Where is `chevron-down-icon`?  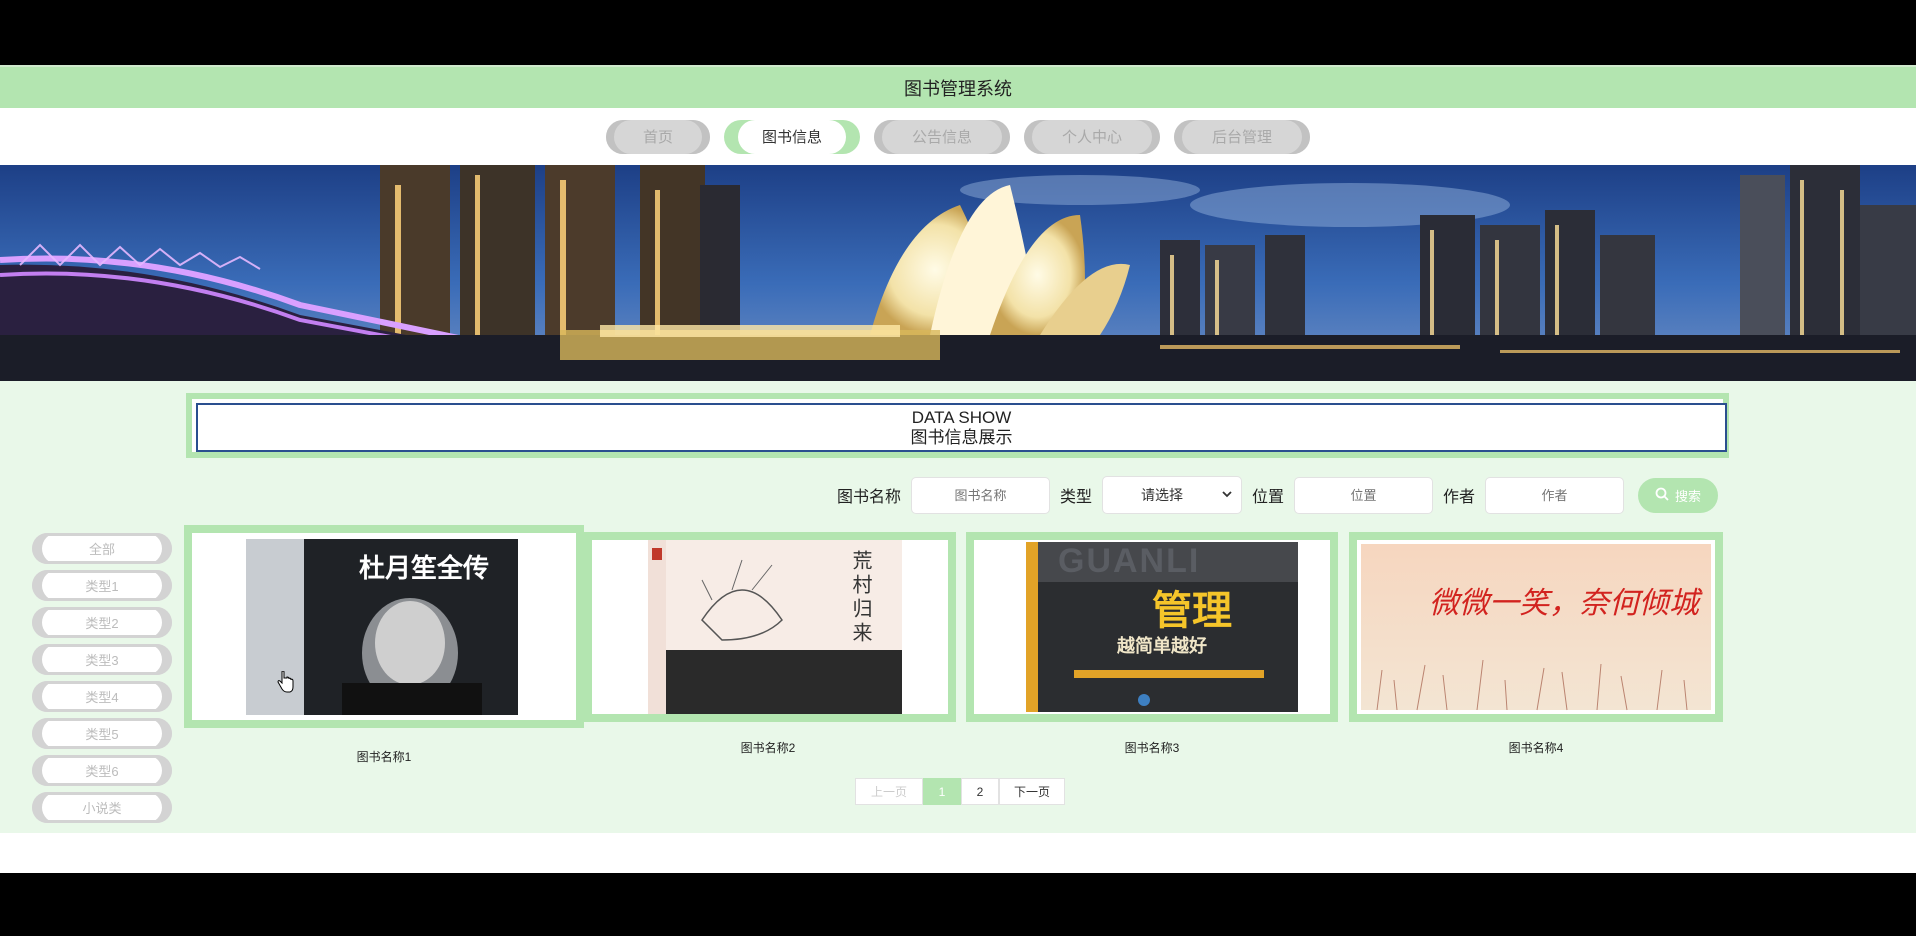 chevron-down-icon is located at coordinates (1227, 495).